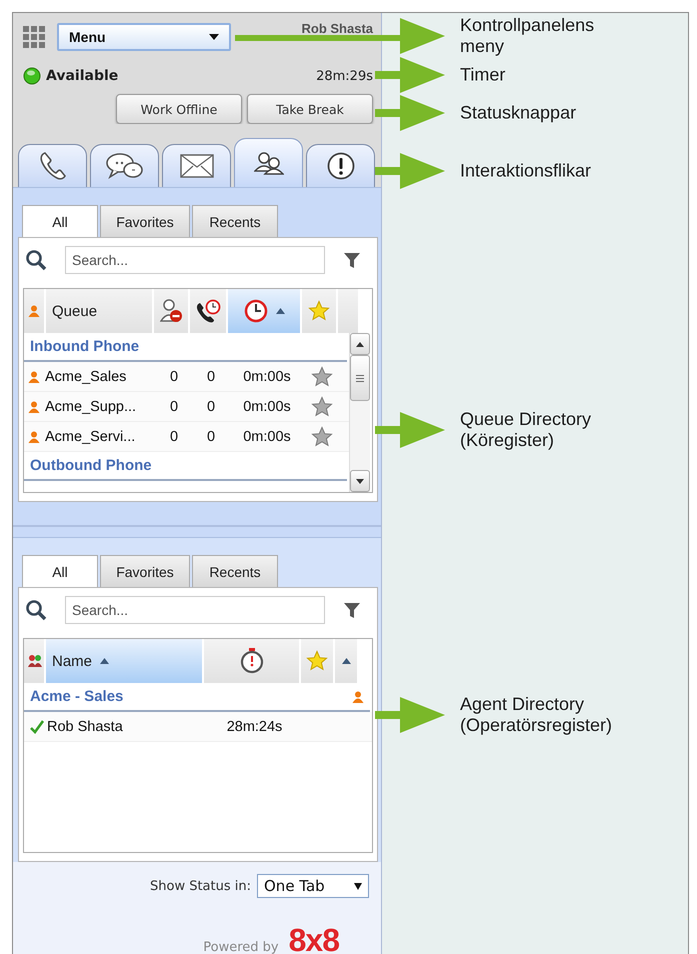 The width and height of the screenshot is (697, 954). I want to click on queue-name: Acme_Sales, so click(85, 376).